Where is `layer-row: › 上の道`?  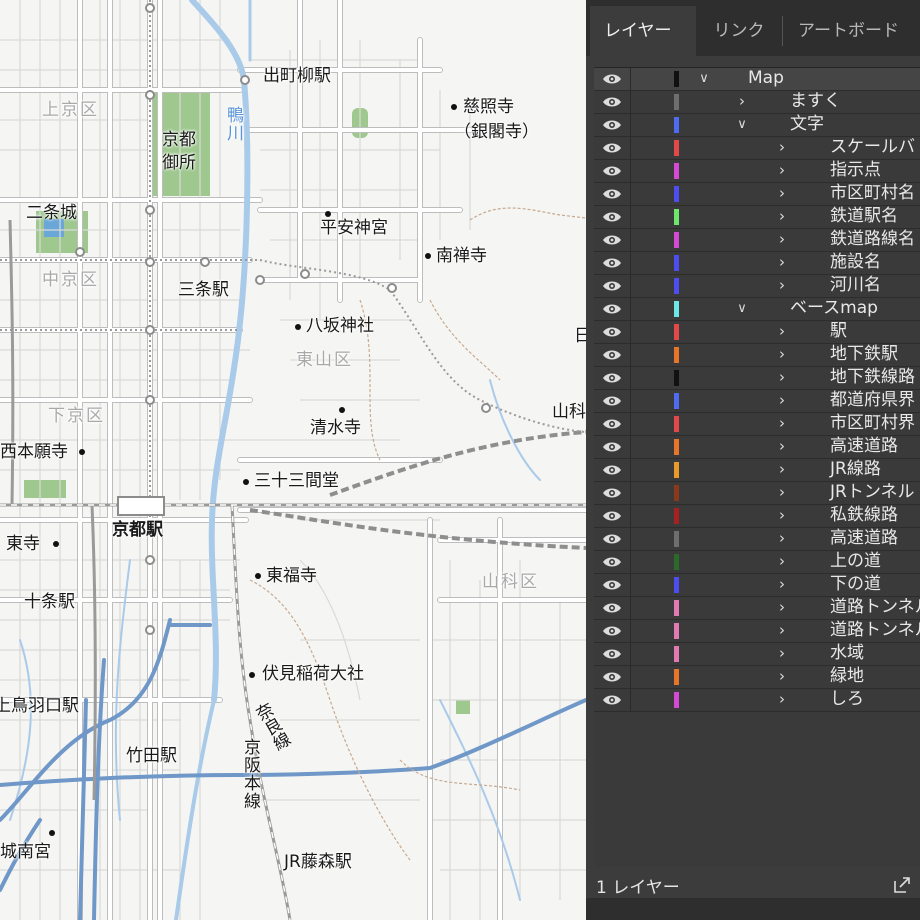 layer-row: › 上の道 is located at coordinates (757, 562).